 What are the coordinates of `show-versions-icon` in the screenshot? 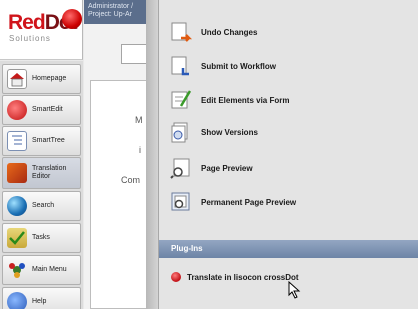 It's located at (181, 132).